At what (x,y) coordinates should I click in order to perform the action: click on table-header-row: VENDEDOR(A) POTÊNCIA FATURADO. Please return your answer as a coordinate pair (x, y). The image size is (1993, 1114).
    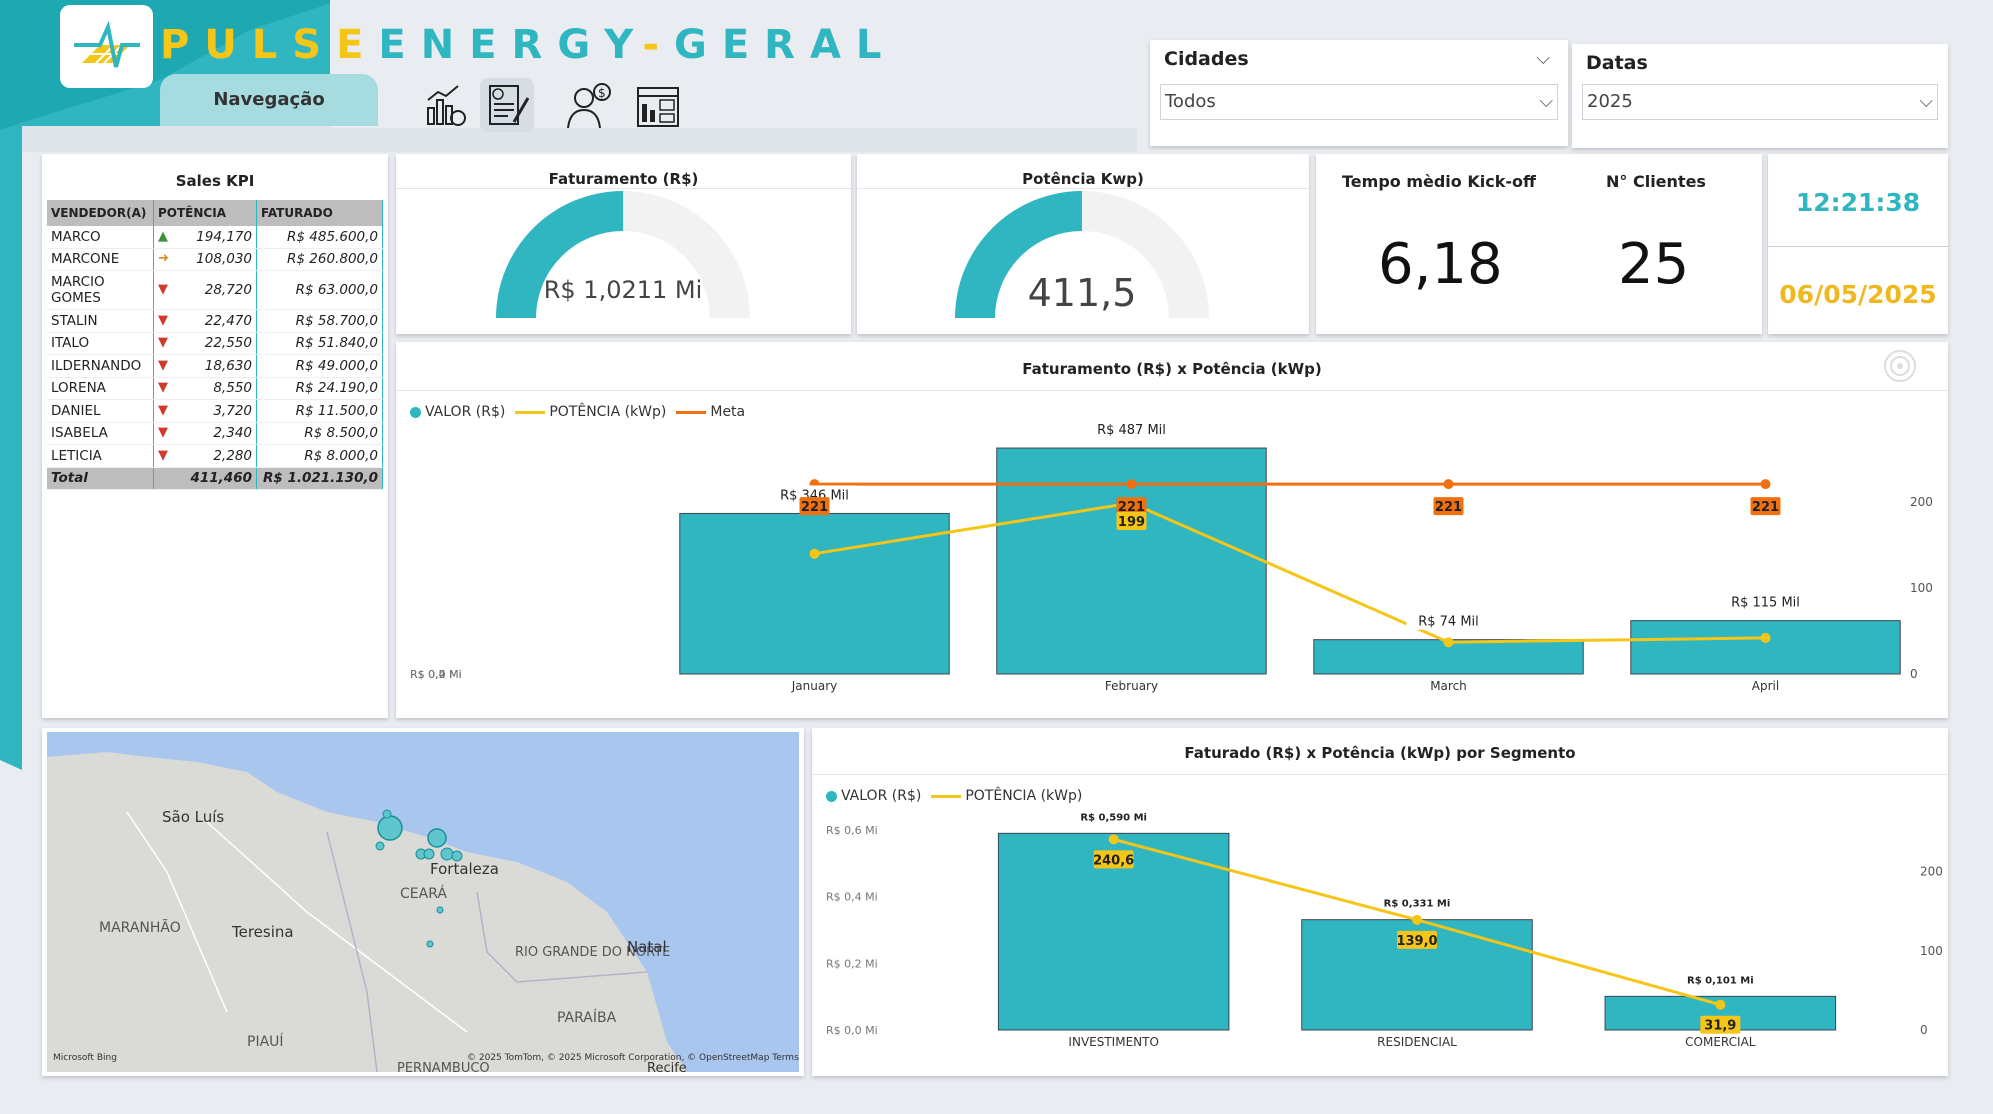
    Looking at the image, I should click on (215, 213).